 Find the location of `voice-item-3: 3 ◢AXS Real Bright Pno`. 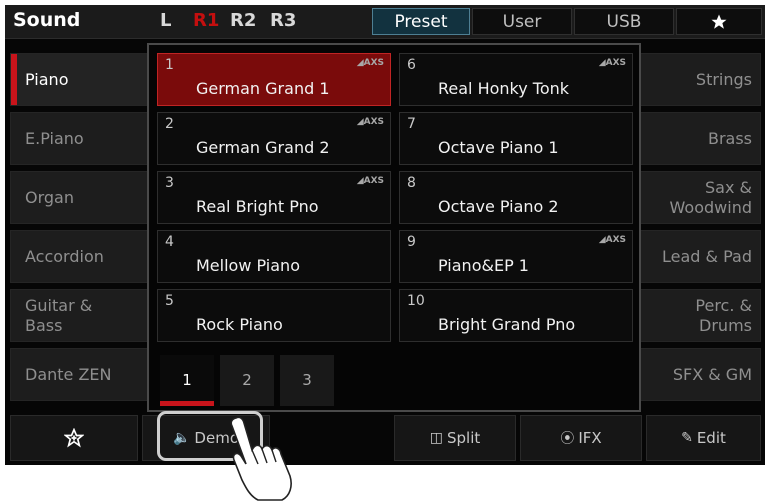

voice-item-3: 3 ◢AXS Real Bright Pno is located at coordinates (274, 197).